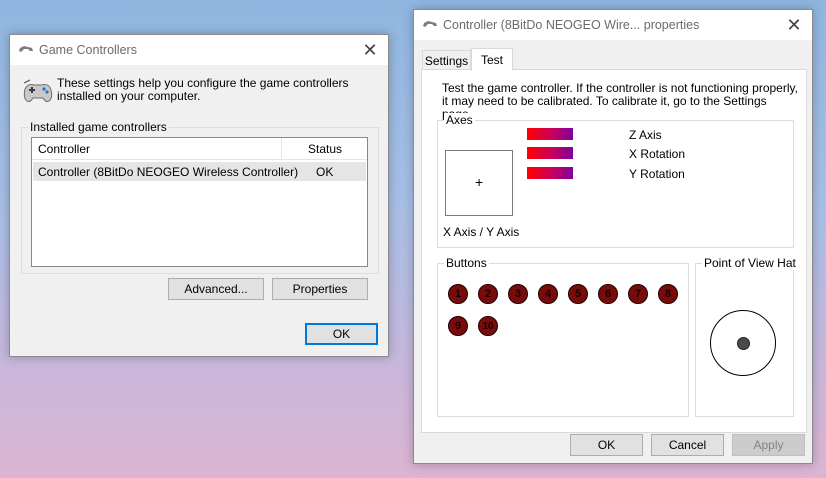  I want to click on button-indicator: 2, so click(488, 294).